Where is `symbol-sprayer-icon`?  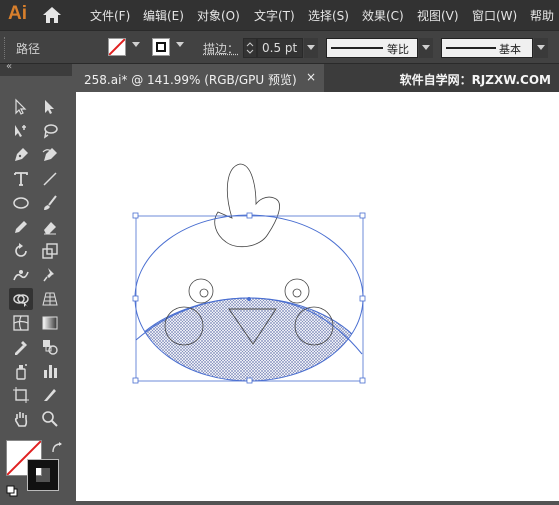 symbol-sprayer-icon is located at coordinates (21, 372).